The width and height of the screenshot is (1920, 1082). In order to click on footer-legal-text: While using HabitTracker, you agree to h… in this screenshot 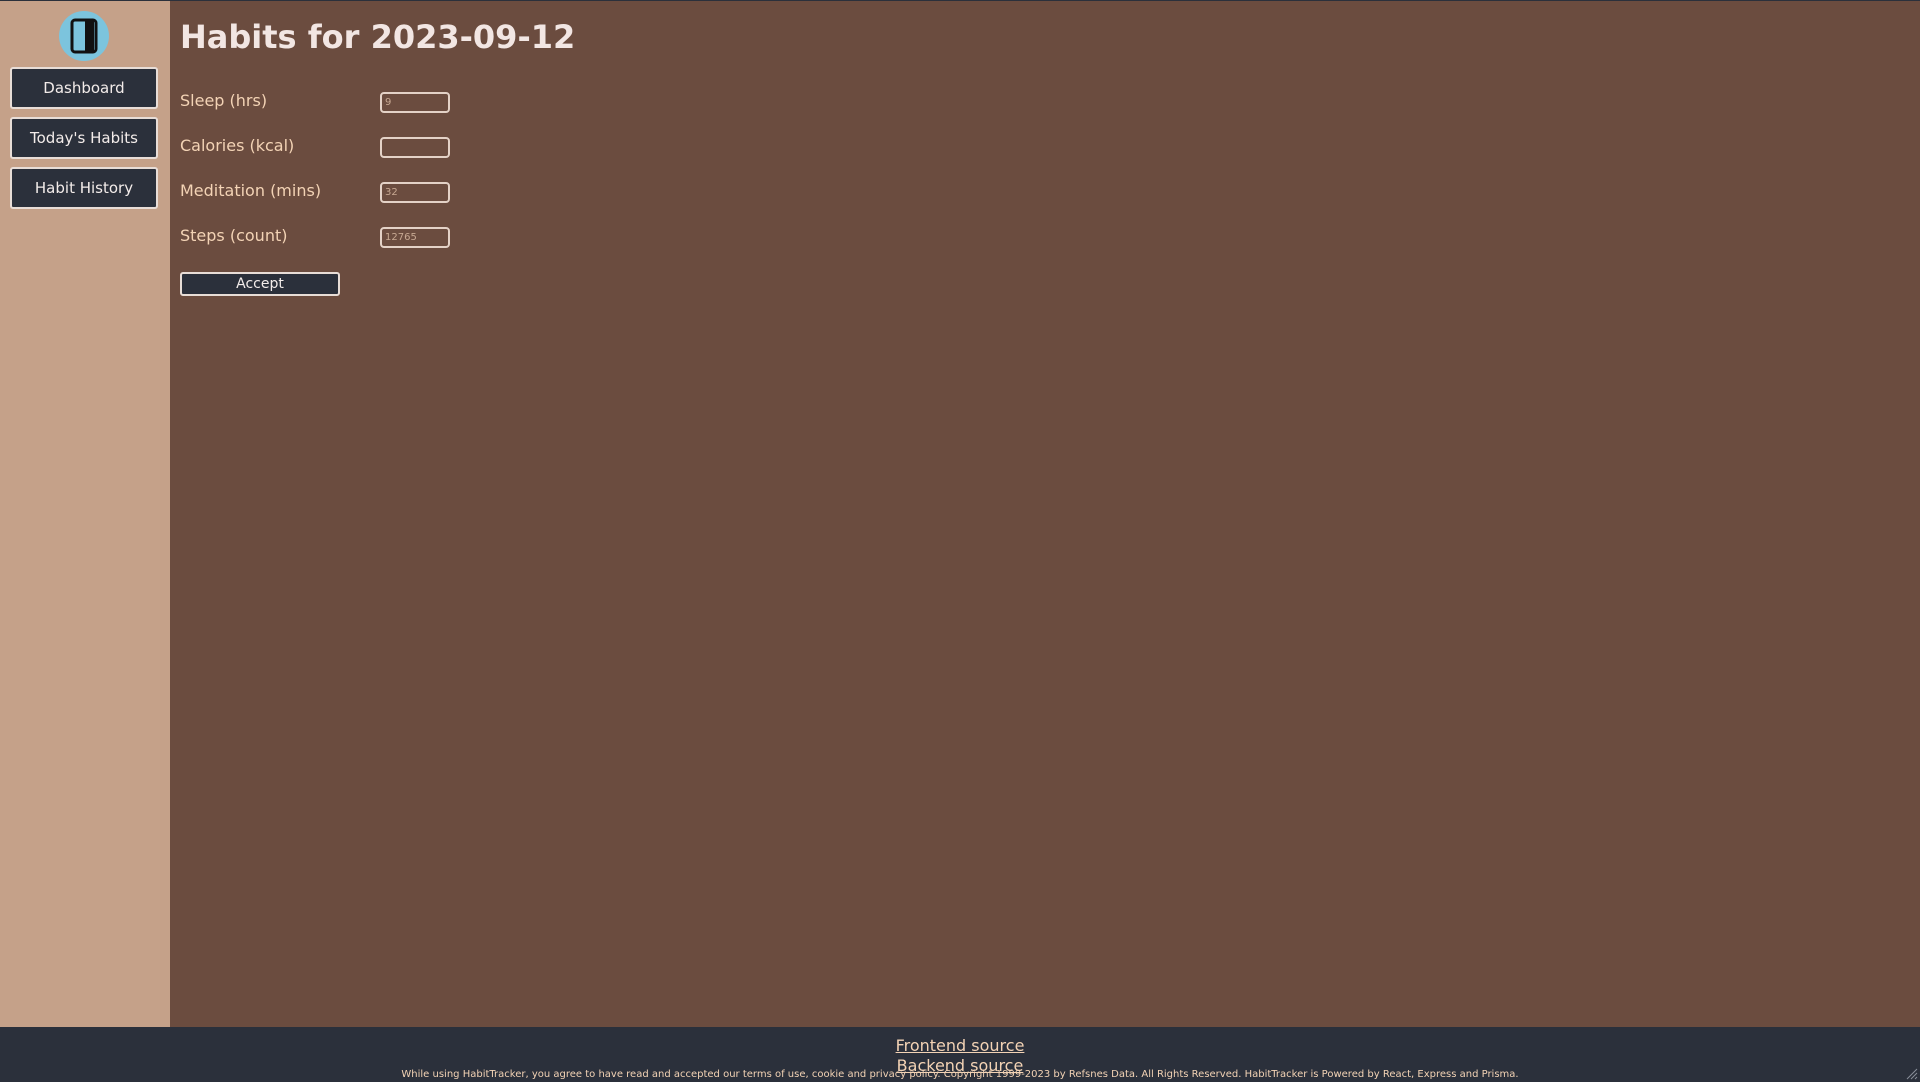, I will do `click(960, 1074)`.